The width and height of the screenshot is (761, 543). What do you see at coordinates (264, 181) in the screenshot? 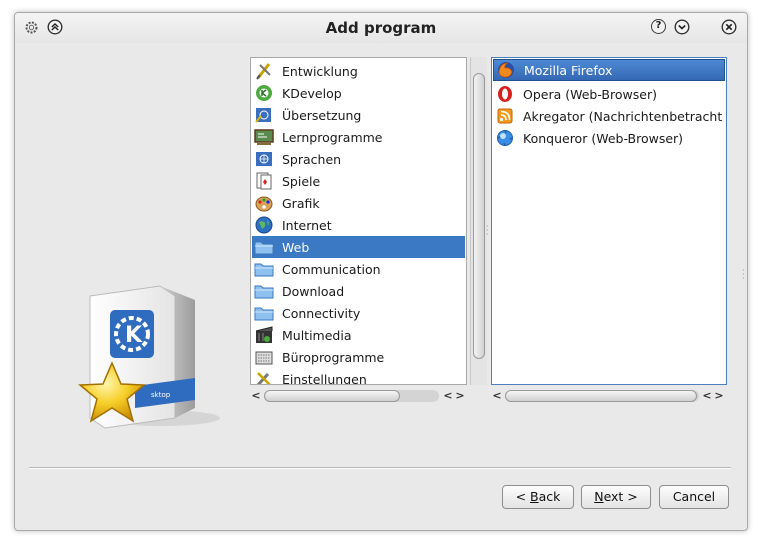
I see `games-icon` at bounding box center [264, 181].